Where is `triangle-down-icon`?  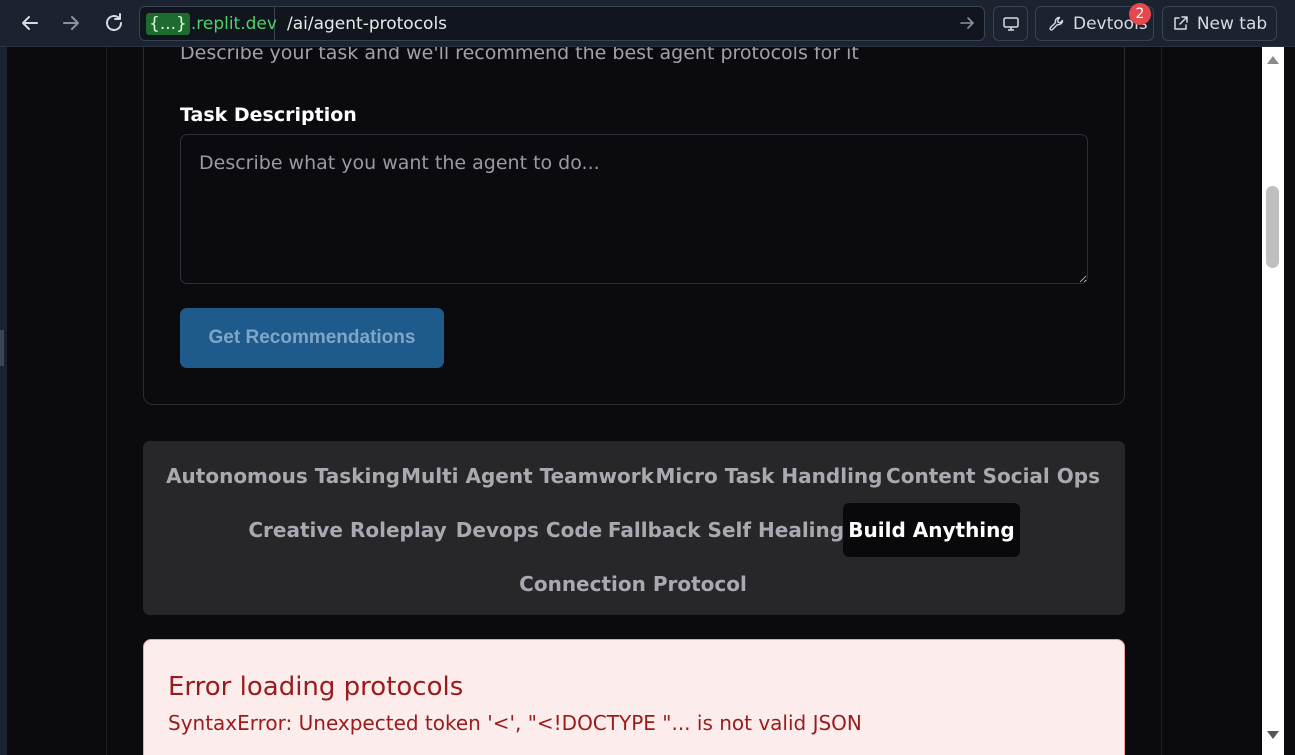 triangle-down-icon is located at coordinates (1273, 735).